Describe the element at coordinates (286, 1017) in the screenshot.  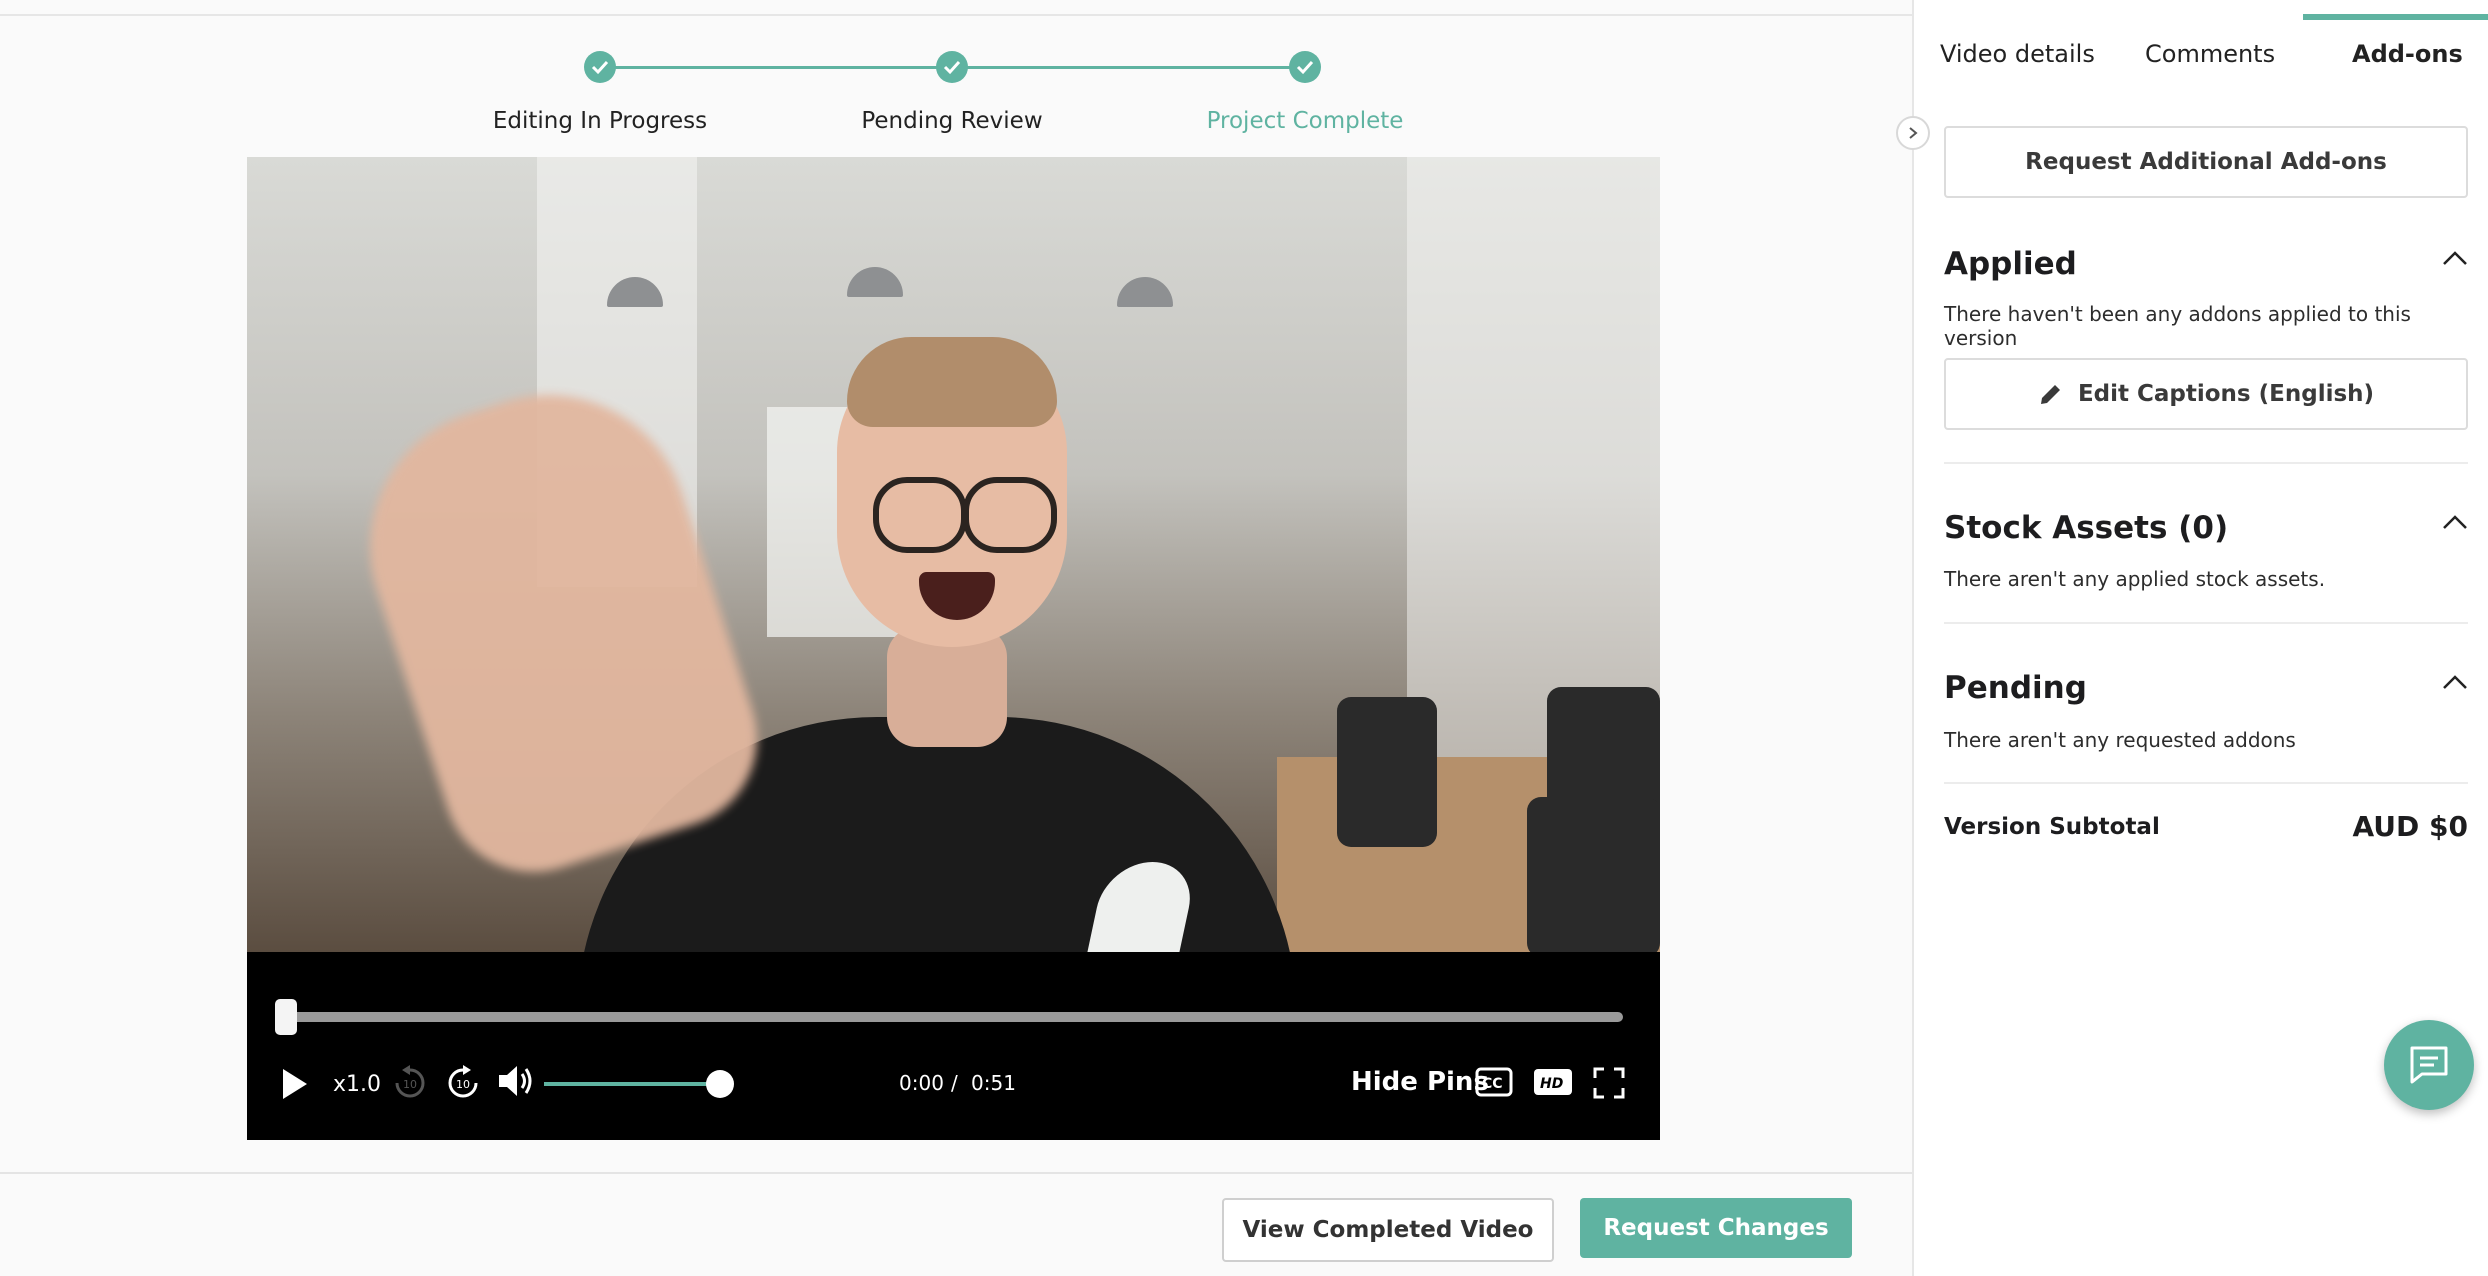
I see `seek-handle` at that location.